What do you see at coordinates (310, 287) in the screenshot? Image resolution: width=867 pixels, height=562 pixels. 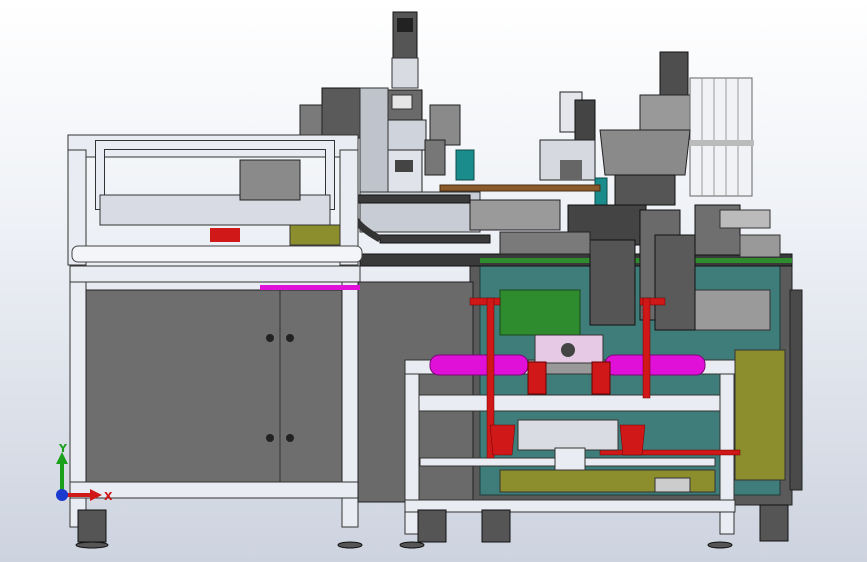 I see `magenta-hose-left` at bounding box center [310, 287].